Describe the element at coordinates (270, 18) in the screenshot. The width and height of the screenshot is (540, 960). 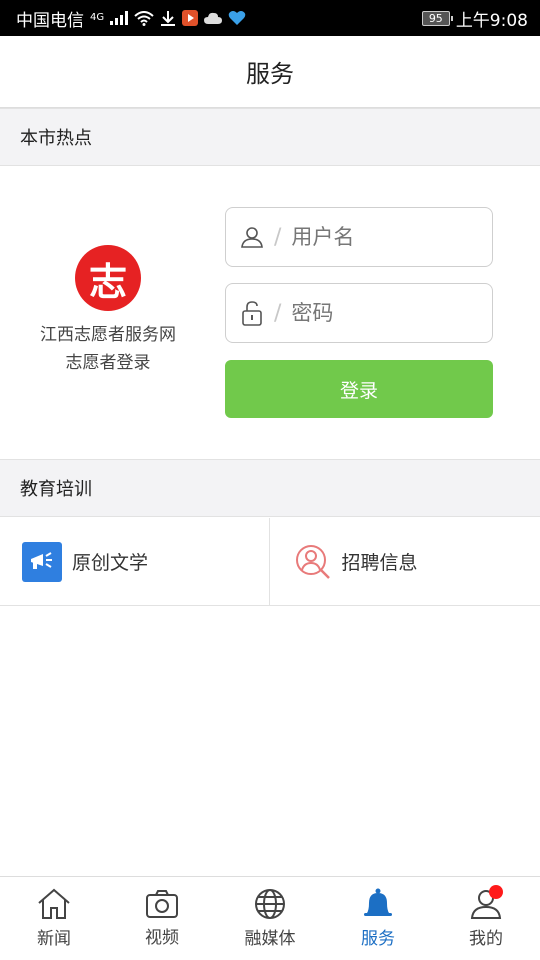
I see `status-bar: 中国电信 4G 95 上午9:08` at that location.